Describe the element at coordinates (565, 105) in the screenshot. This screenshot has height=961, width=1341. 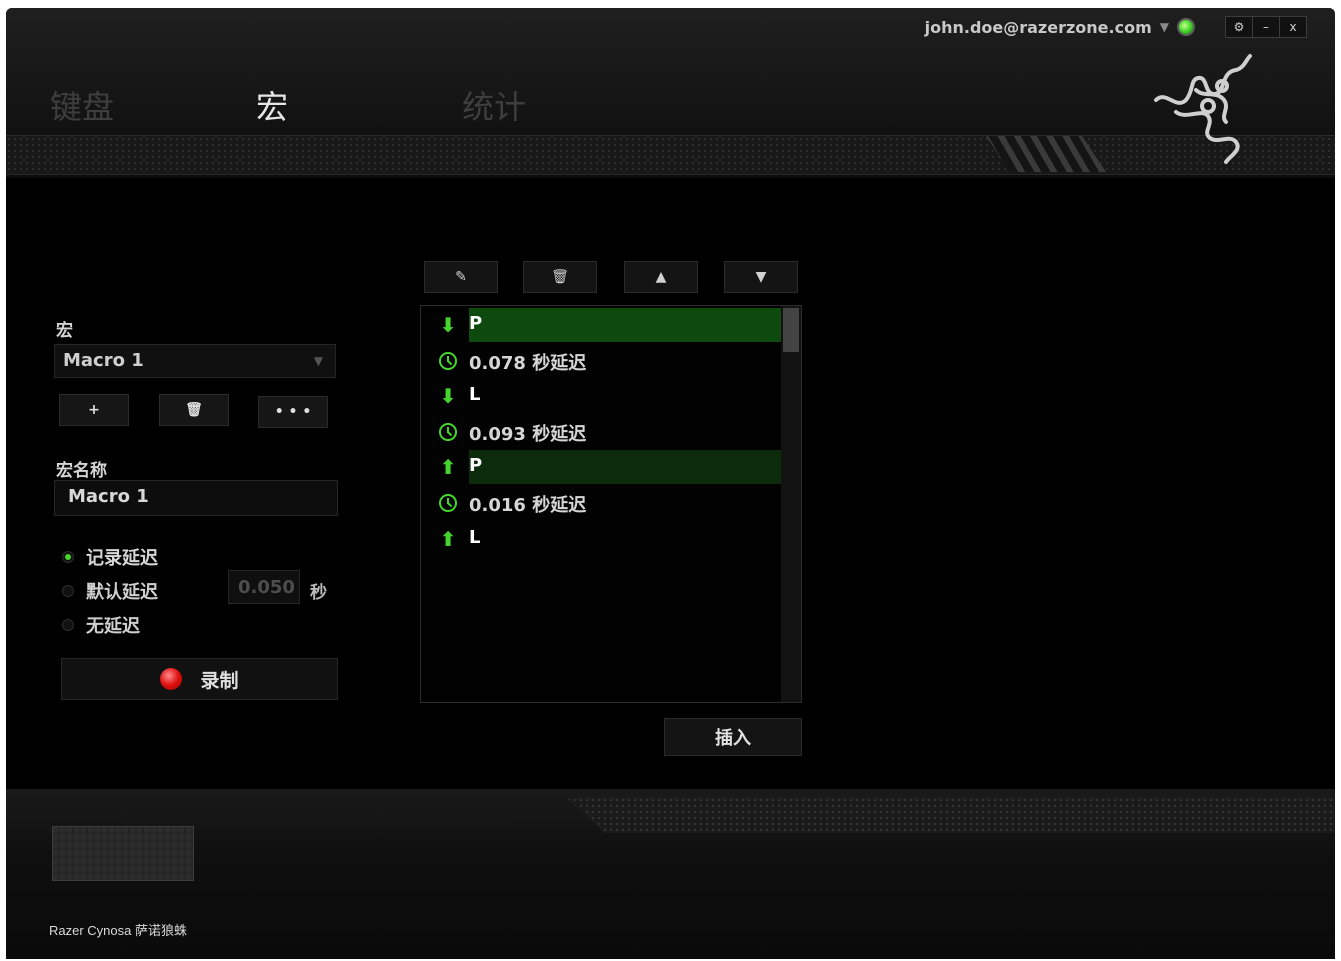
I see `tab-stats: 统计` at that location.